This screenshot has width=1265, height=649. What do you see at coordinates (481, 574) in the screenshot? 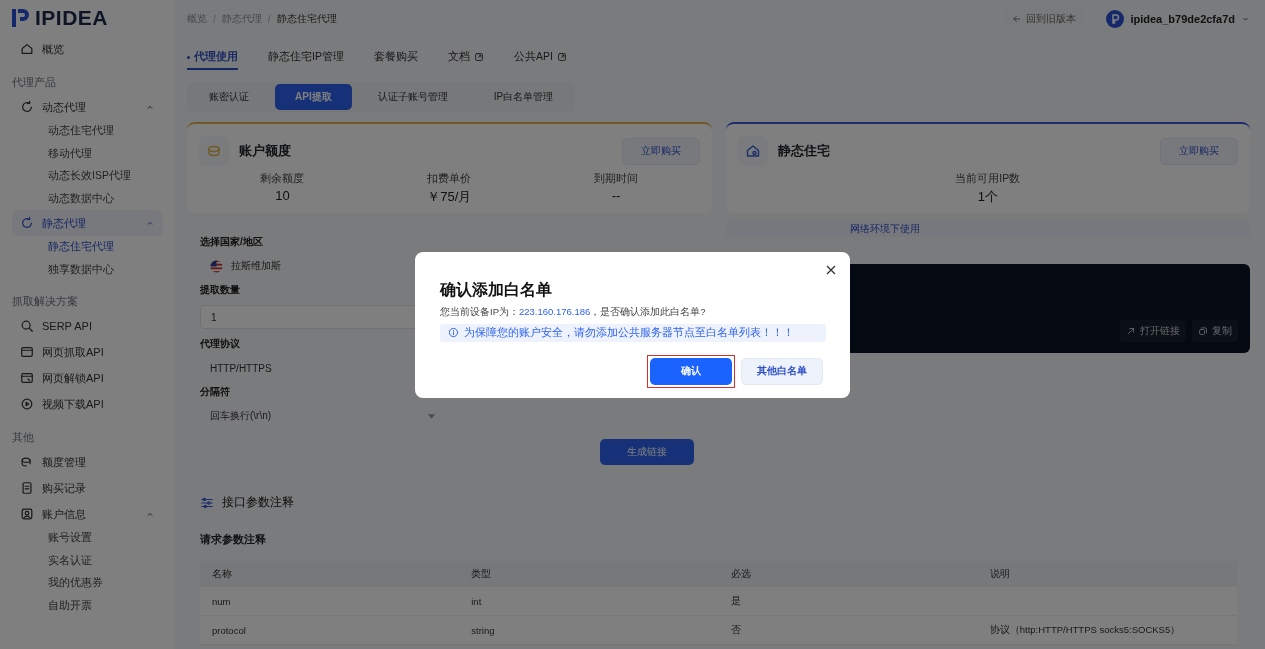
I see `column-header: 类型` at bounding box center [481, 574].